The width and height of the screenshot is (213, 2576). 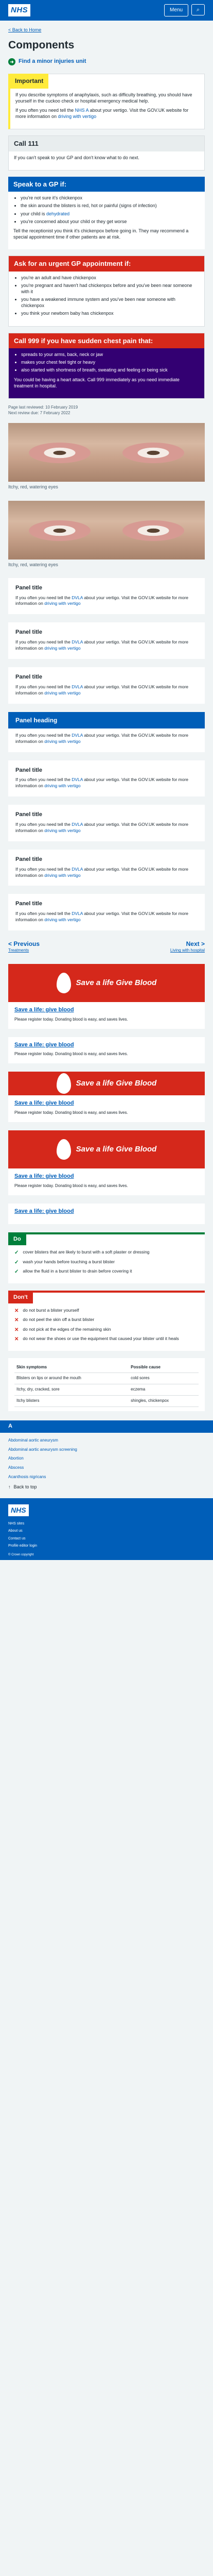 I want to click on back-link: < Back to Home, so click(x=106, y=29).